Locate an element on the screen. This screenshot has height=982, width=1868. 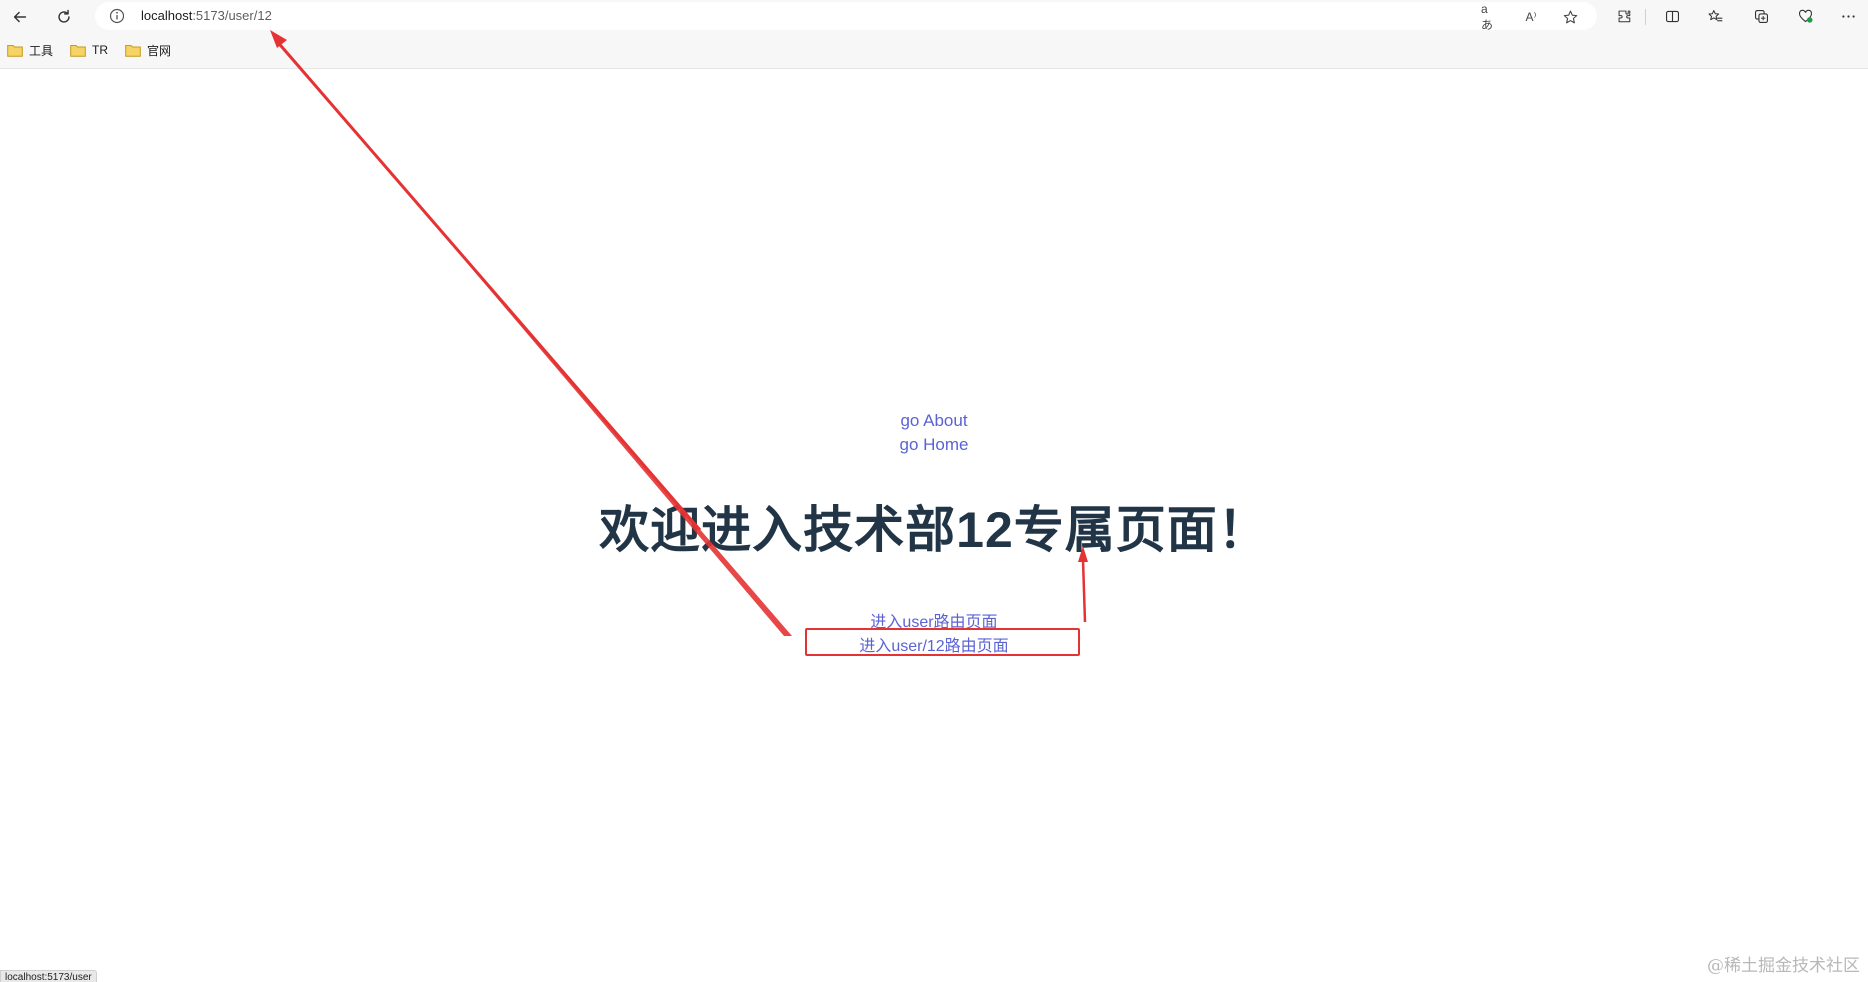
browser-toolbar: localhost:5173/user/12 aあ A⁾ is located at coordinates (934, 16).